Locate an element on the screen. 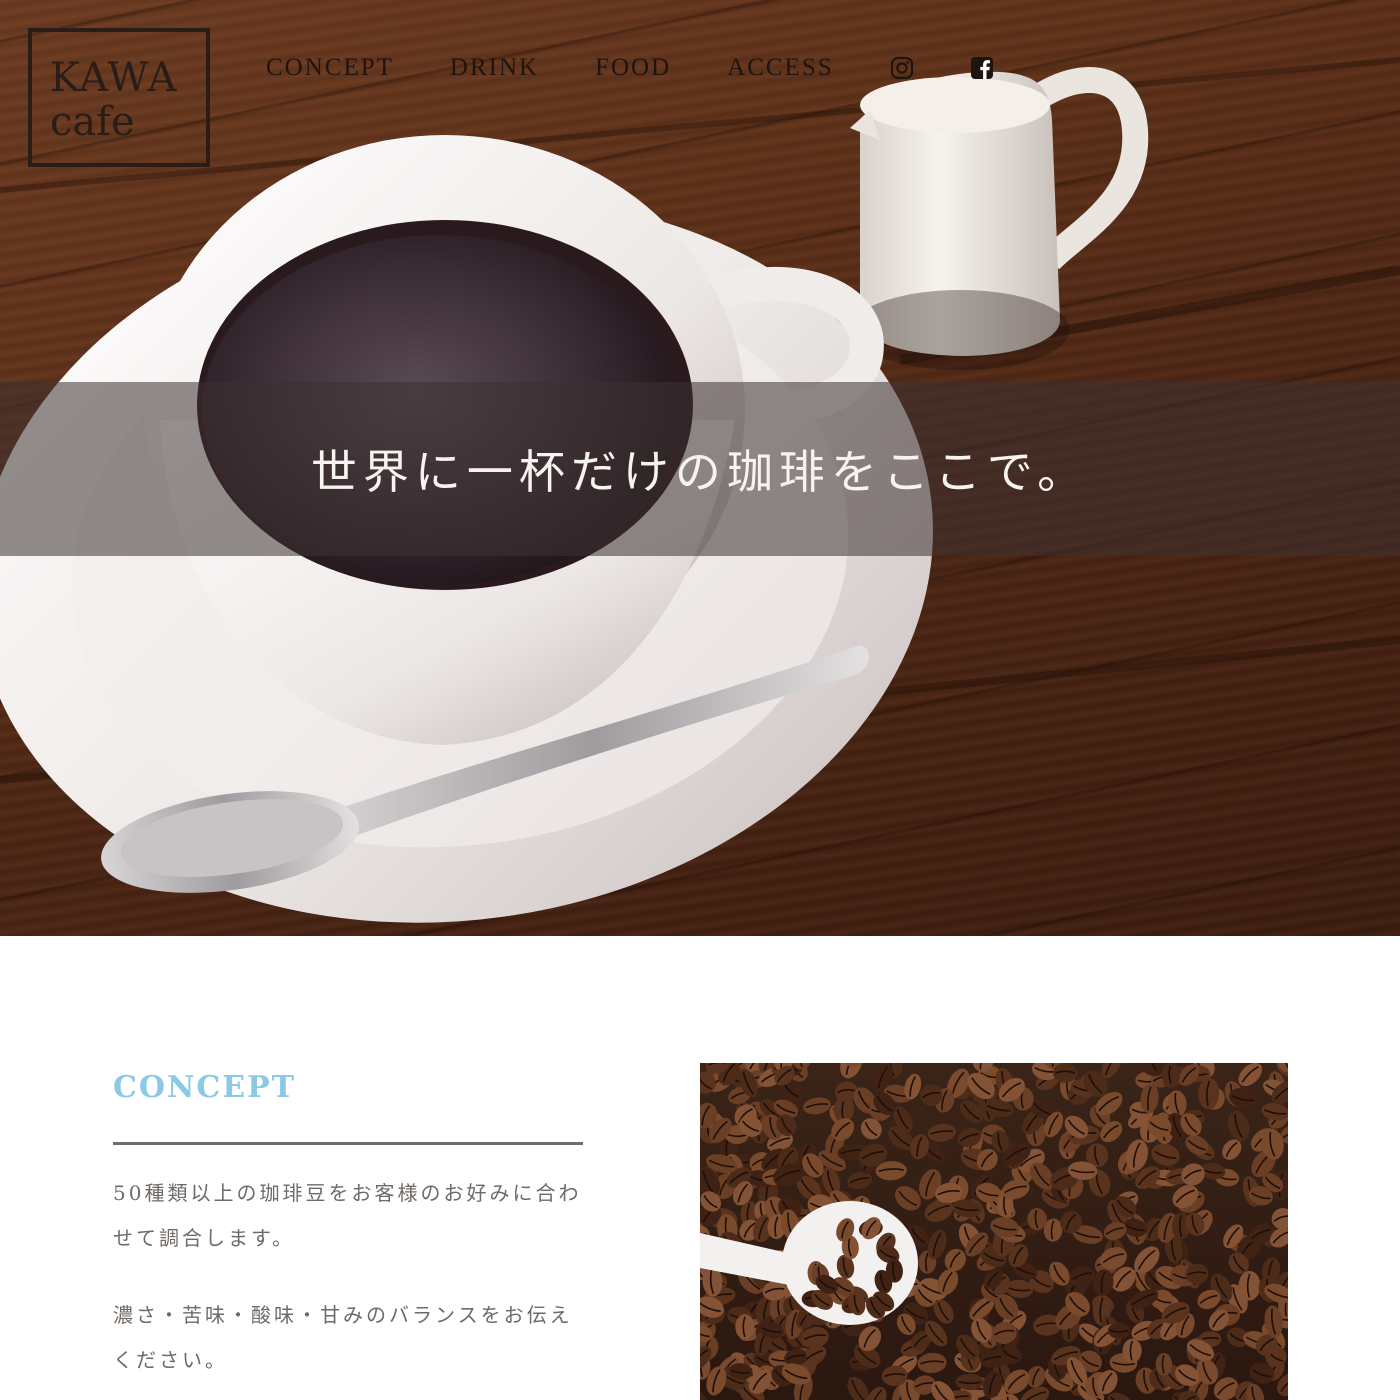 The height and width of the screenshot is (1400, 1400). hero-banner: 世界に一杯だけの珈琲をここで。 is located at coordinates (700, 469).